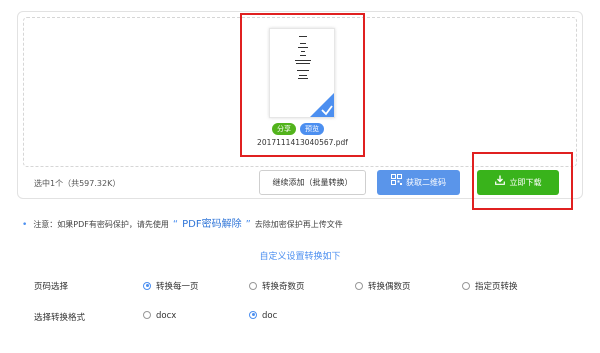 Image resolution: width=600 pixels, height=353 pixels. I want to click on radio-doc: doc, so click(263, 315).